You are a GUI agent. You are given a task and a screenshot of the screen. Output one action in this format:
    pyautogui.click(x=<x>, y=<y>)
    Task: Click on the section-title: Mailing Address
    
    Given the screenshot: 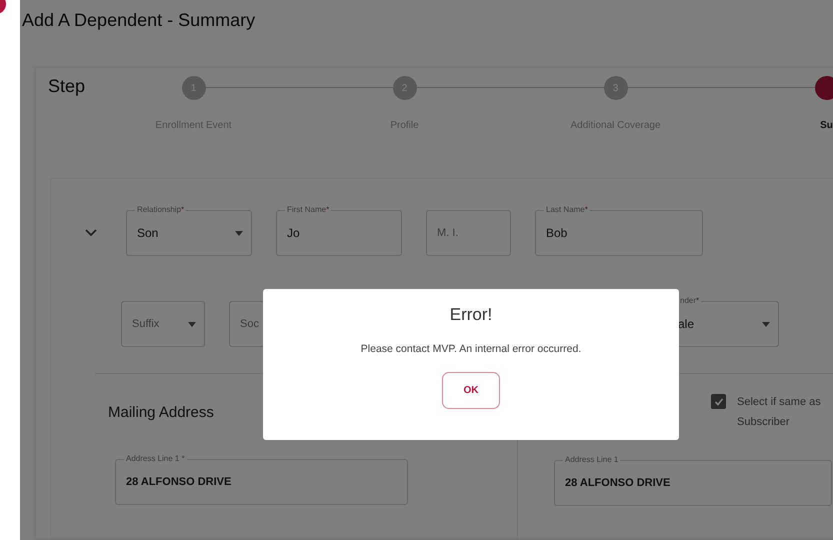 What is the action you would take?
    pyautogui.click(x=161, y=412)
    